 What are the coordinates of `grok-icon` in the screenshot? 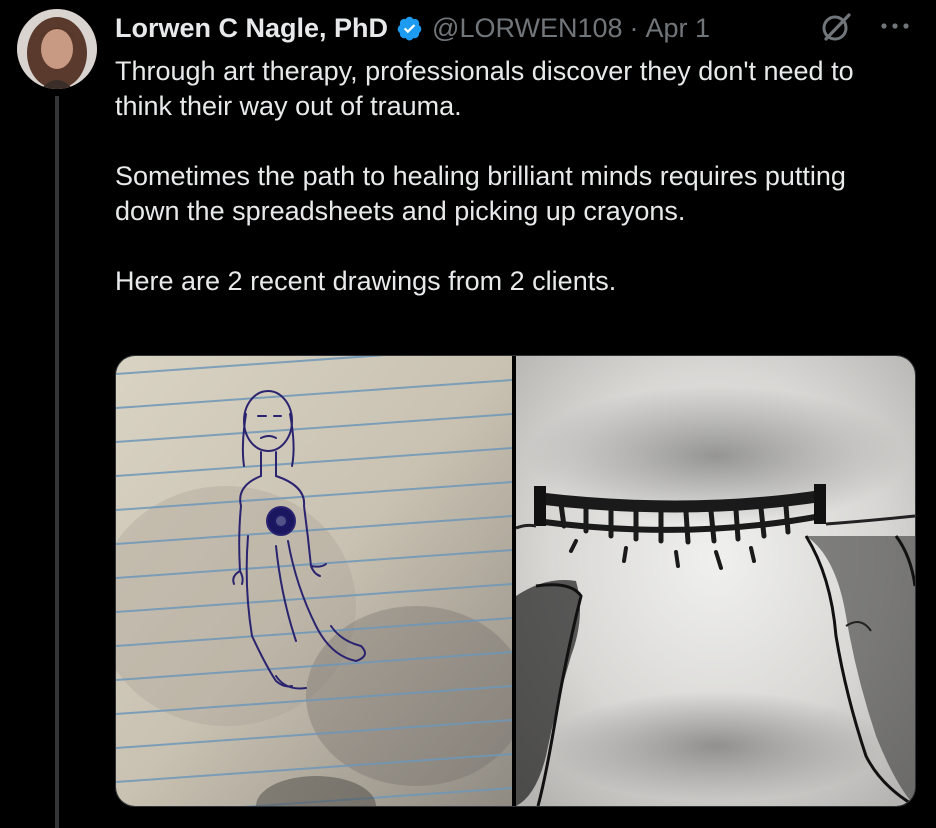 It's located at (836, 27).